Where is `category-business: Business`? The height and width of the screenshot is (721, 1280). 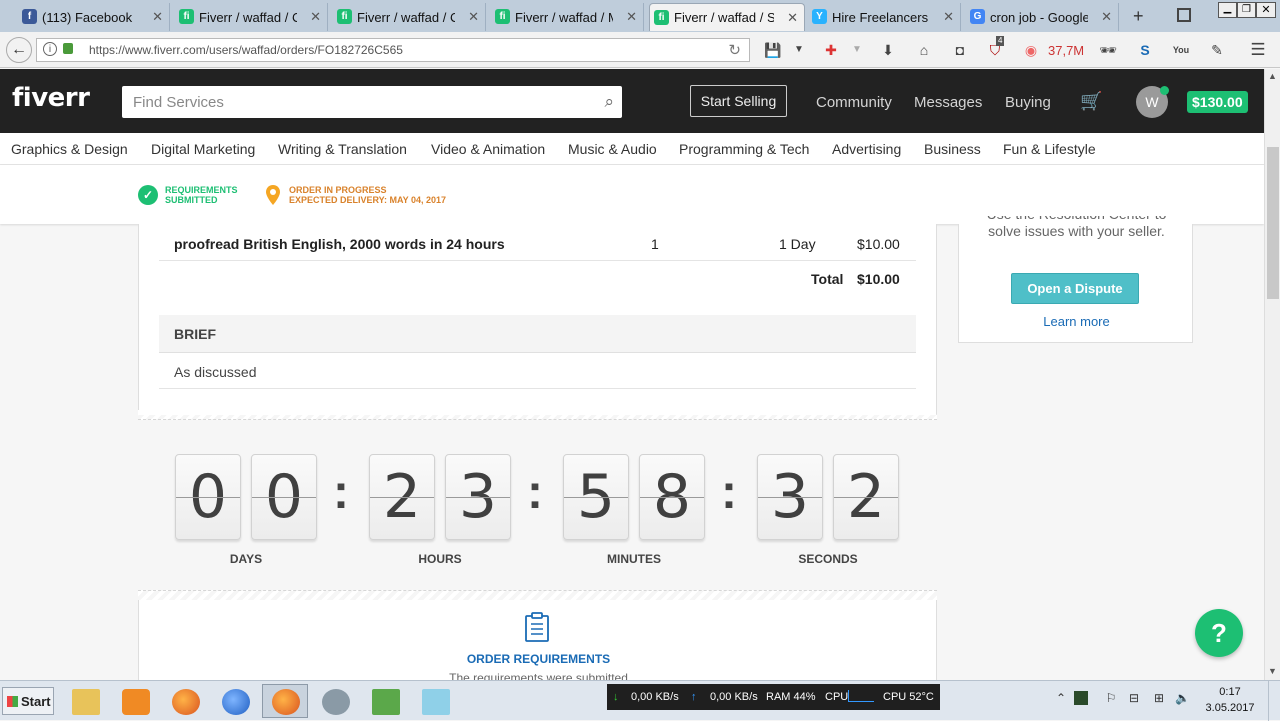 category-business: Business is located at coordinates (952, 149).